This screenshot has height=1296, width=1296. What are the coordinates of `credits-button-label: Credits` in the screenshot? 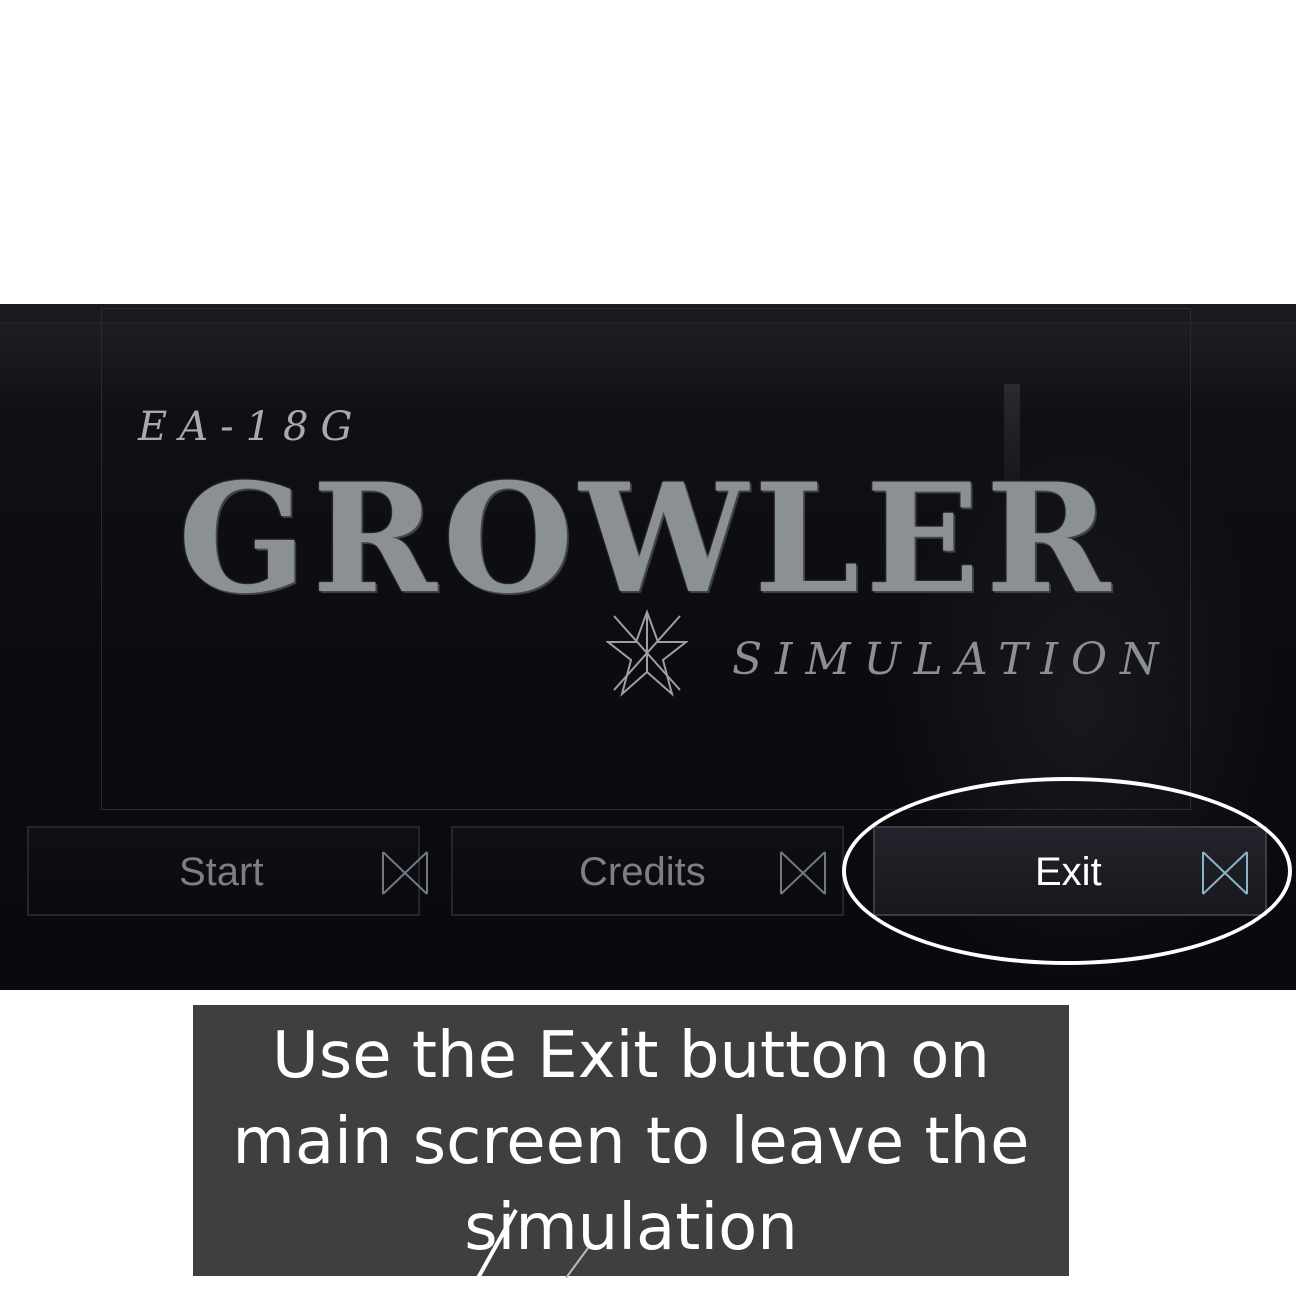 It's located at (642, 872).